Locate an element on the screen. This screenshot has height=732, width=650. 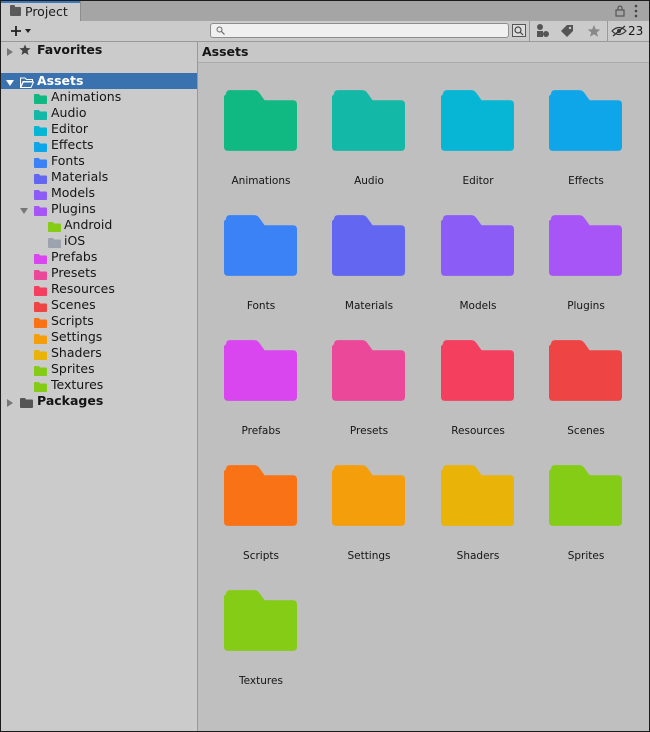
tree-label: Settings is located at coordinates (77, 336).